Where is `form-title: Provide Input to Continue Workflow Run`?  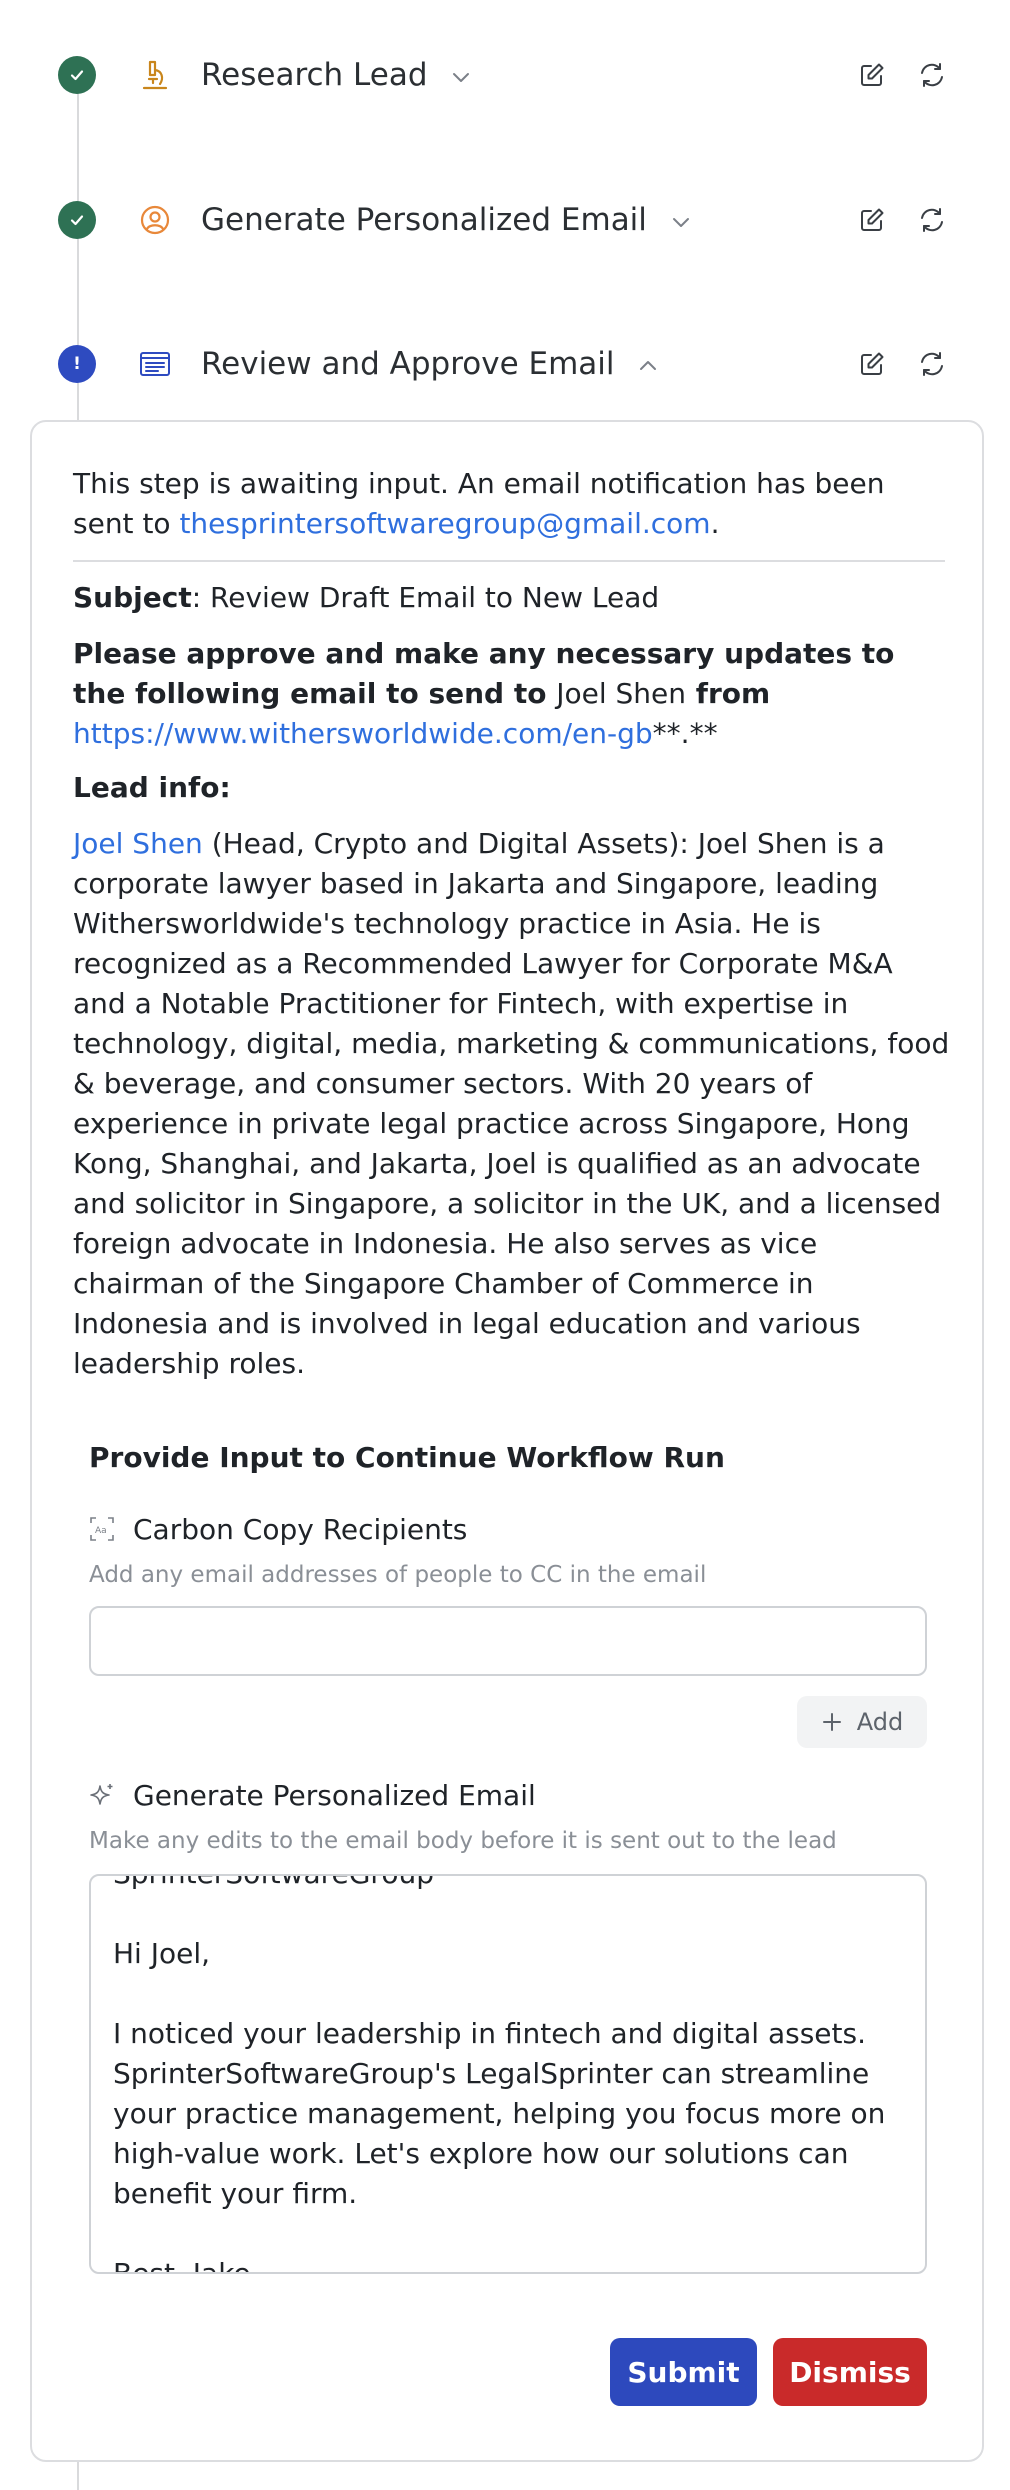 form-title: Provide Input to Continue Workflow Run is located at coordinates (407, 1457).